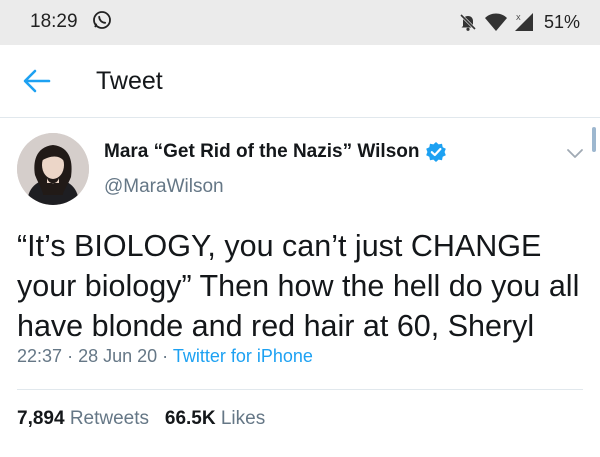 The image size is (600, 457). What do you see at coordinates (594, 139) in the screenshot?
I see `scrollbar` at bounding box center [594, 139].